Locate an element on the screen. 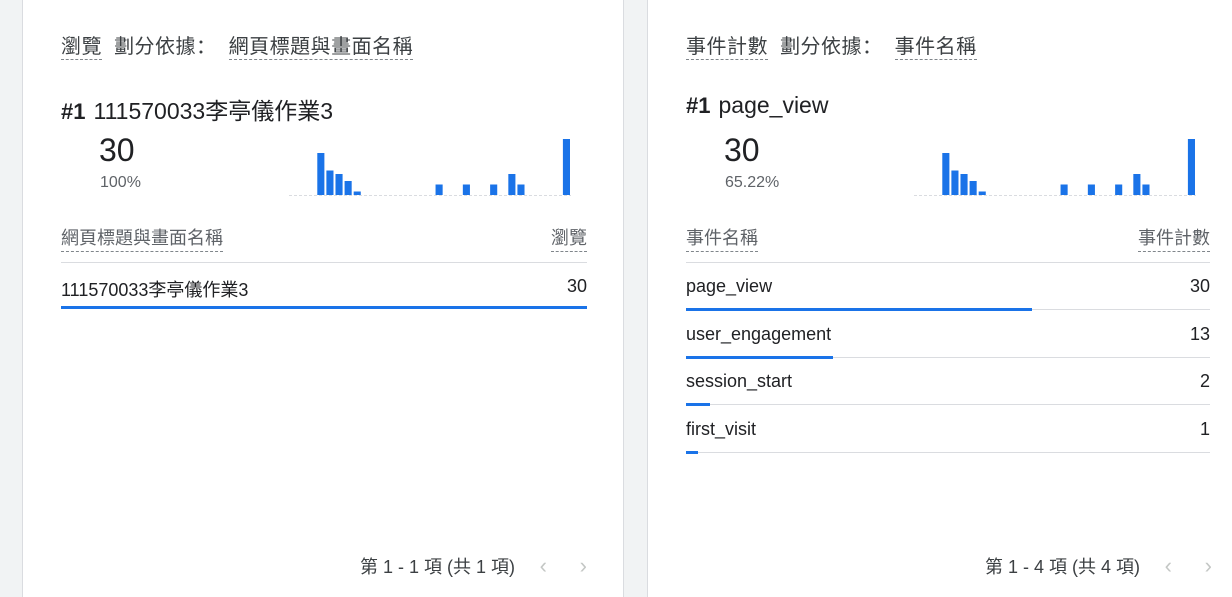 This screenshot has width=1232, height=597. metric-selector: 事件計數 is located at coordinates (727, 48).